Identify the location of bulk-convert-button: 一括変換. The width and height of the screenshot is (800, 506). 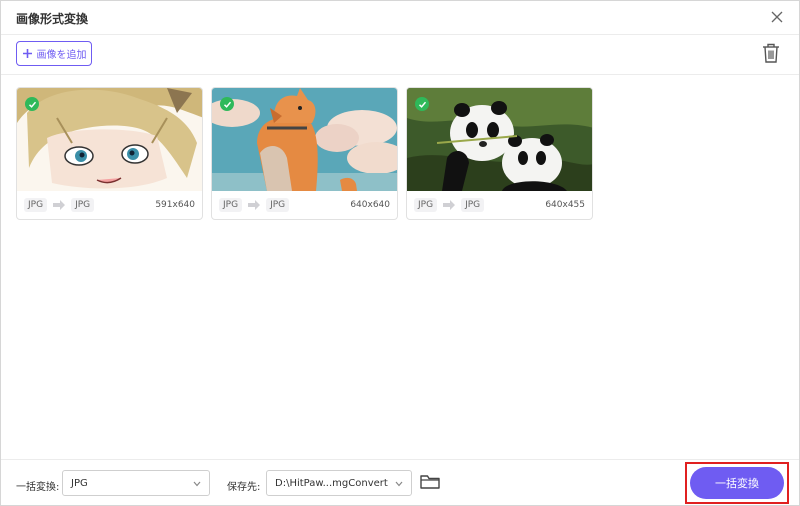
(737, 483).